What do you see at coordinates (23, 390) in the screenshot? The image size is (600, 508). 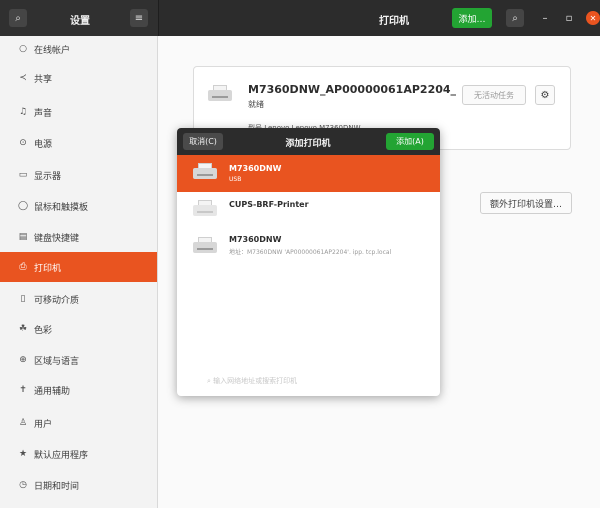 I see `sidebar-item-icon: ✝` at bounding box center [23, 390].